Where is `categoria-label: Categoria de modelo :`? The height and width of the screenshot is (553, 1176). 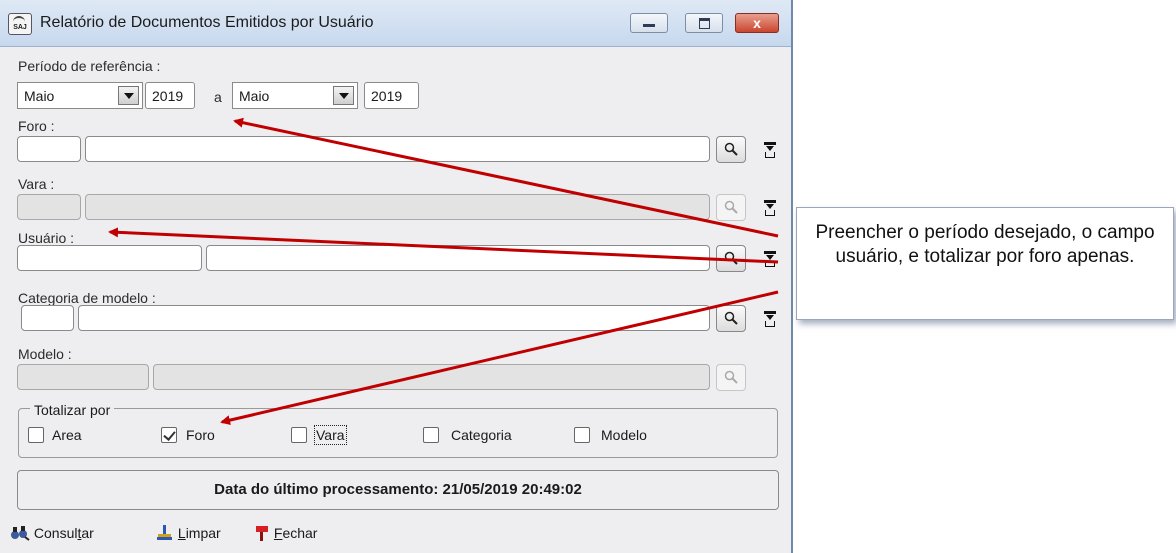
categoria-label: Categoria de modelo : is located at coordinates (87, 298).